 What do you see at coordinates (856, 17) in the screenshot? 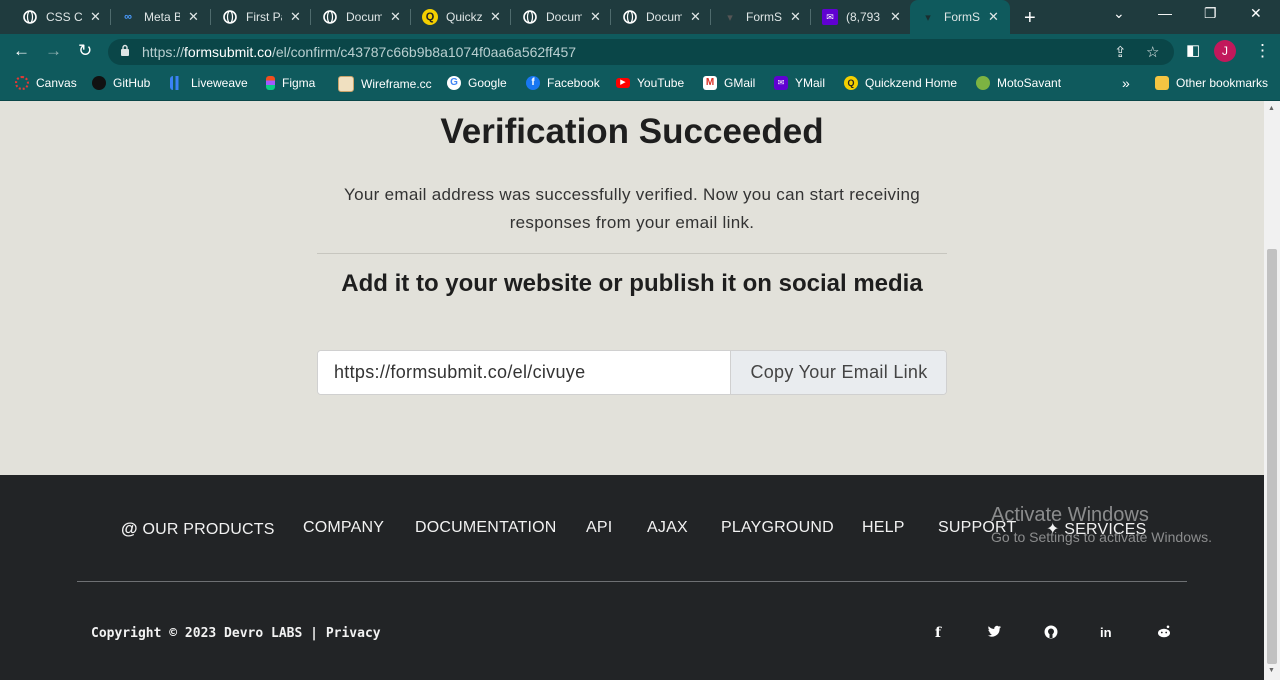
I see `tab-yahoo-mail: ✉ (8,793 ✕` at bounding box center [856, 17].